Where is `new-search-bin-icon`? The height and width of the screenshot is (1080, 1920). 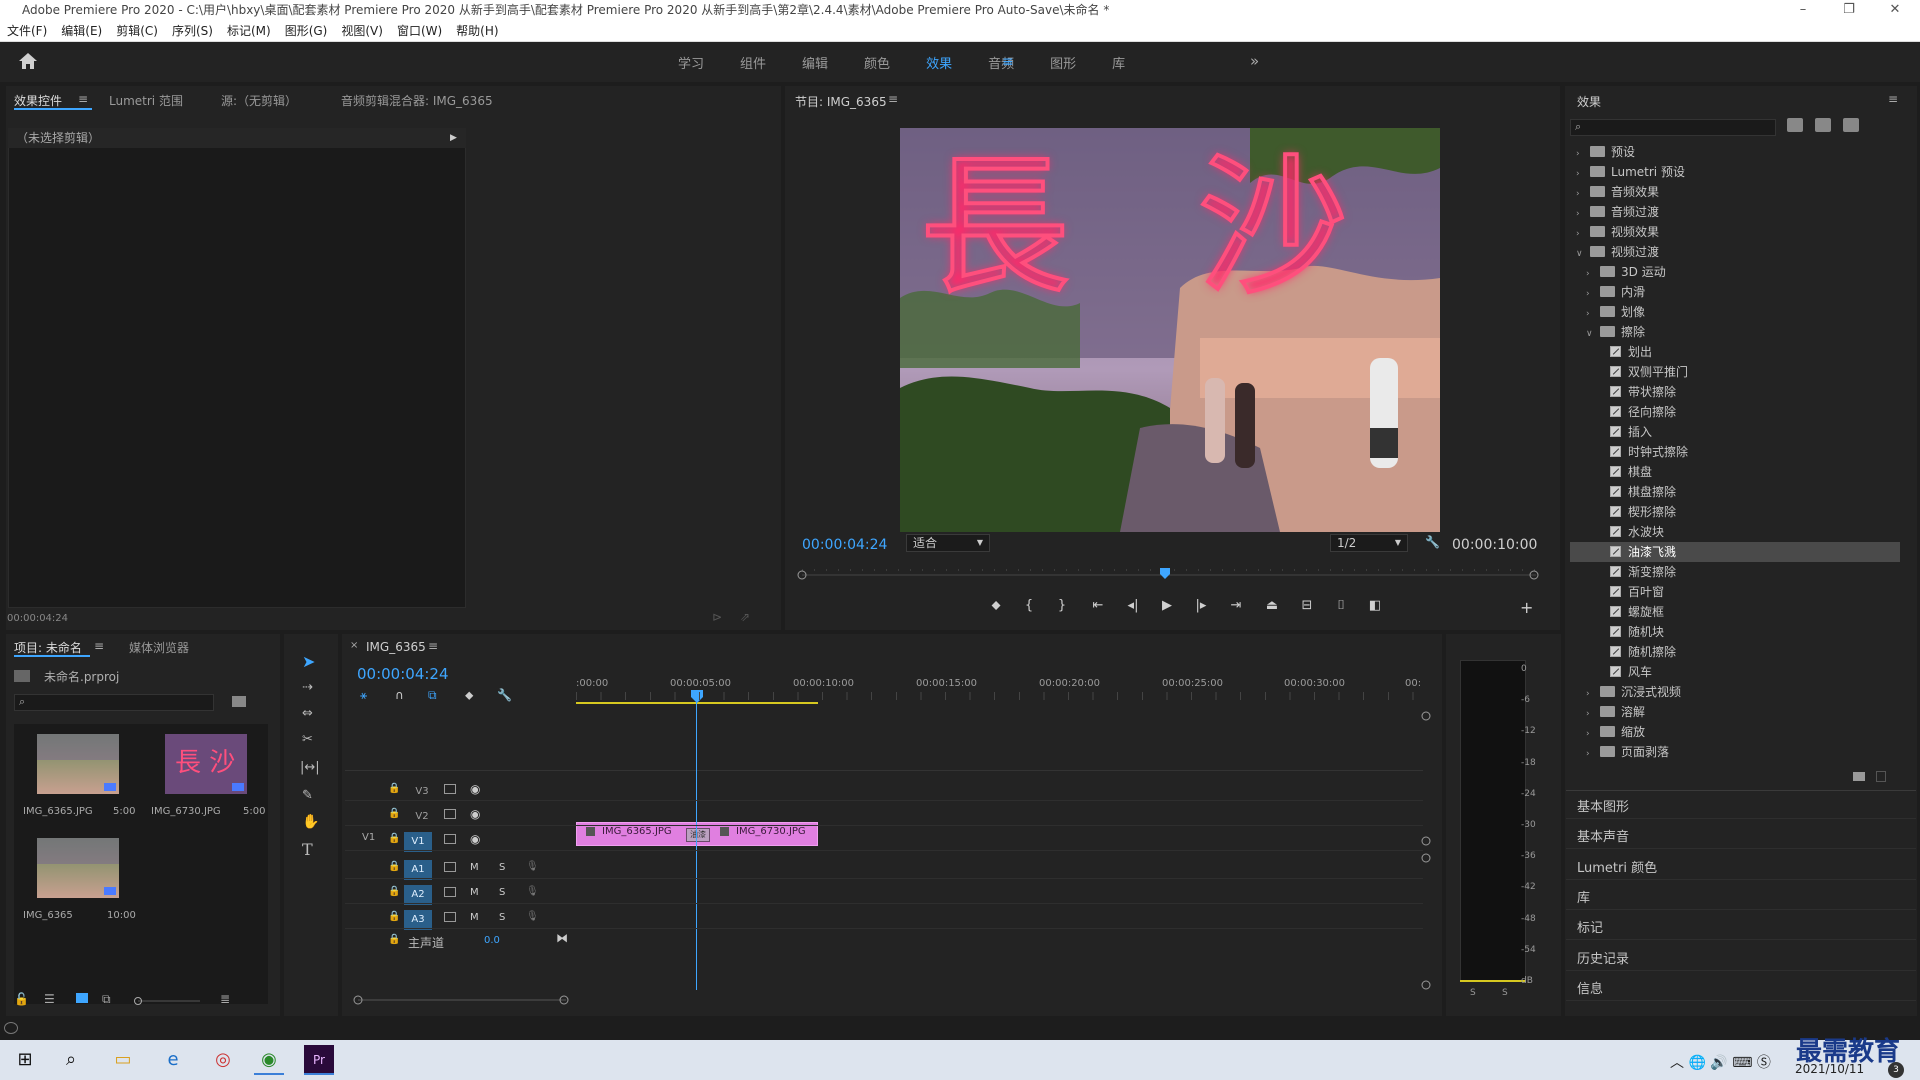
new-search-bin-icon is located at coordinates (239, 701).